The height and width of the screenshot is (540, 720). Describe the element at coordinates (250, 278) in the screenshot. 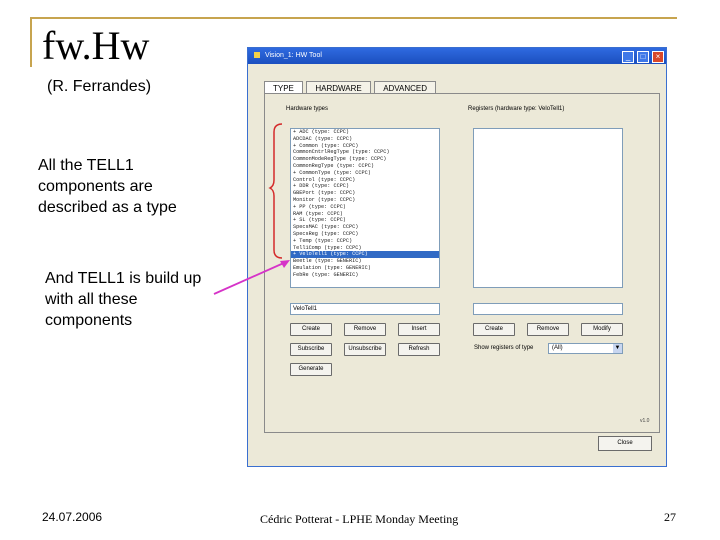

I see `magenta-arrow-line` at that location.